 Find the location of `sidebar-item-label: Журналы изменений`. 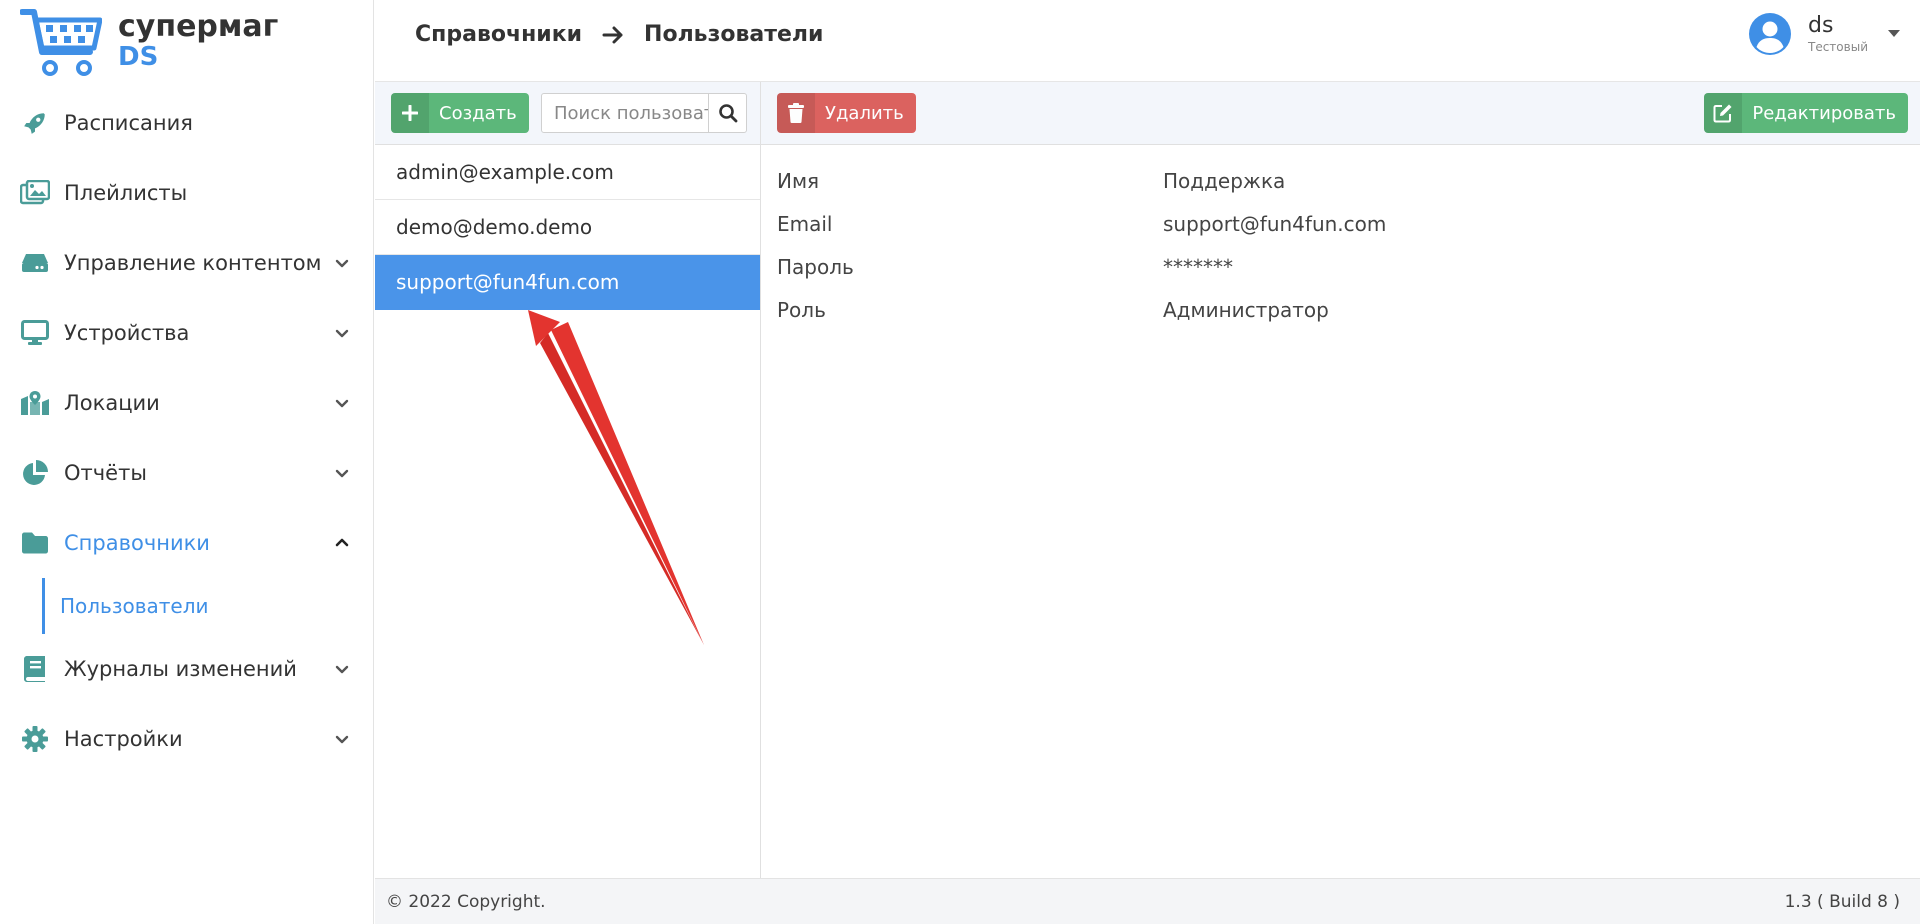

sidebar-item-label: Журналы изменений is located at coordinates (180, 669).